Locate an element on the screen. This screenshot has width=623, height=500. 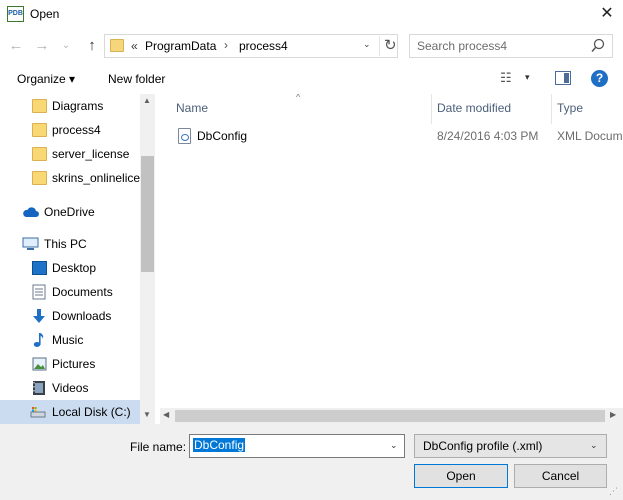
file-name-label: File name: is located at coordinates (158, 447).